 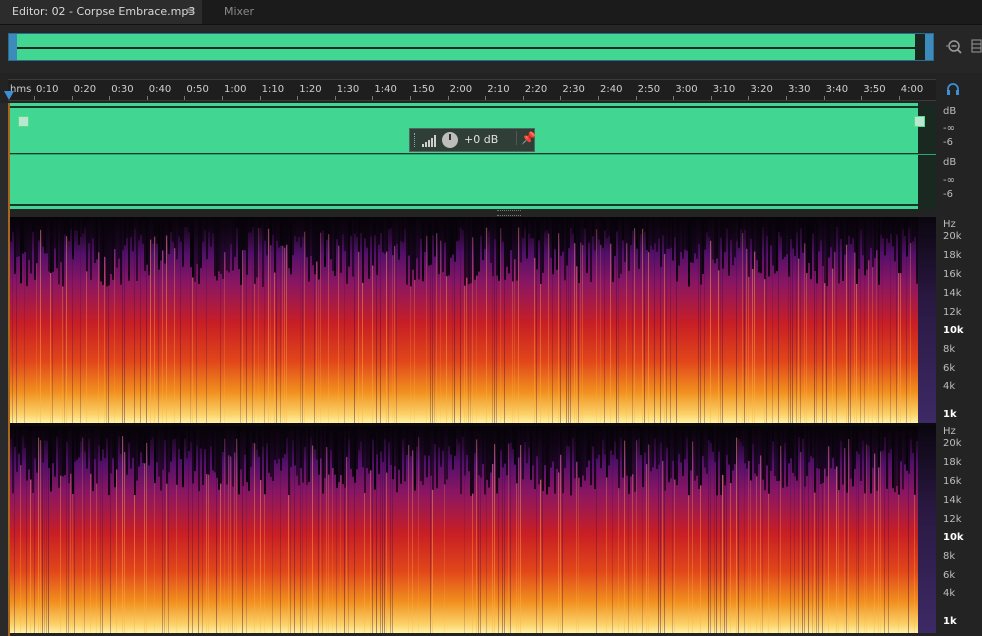 I want to click on tab-mixer: Mixer, so click(x=239, y=12).